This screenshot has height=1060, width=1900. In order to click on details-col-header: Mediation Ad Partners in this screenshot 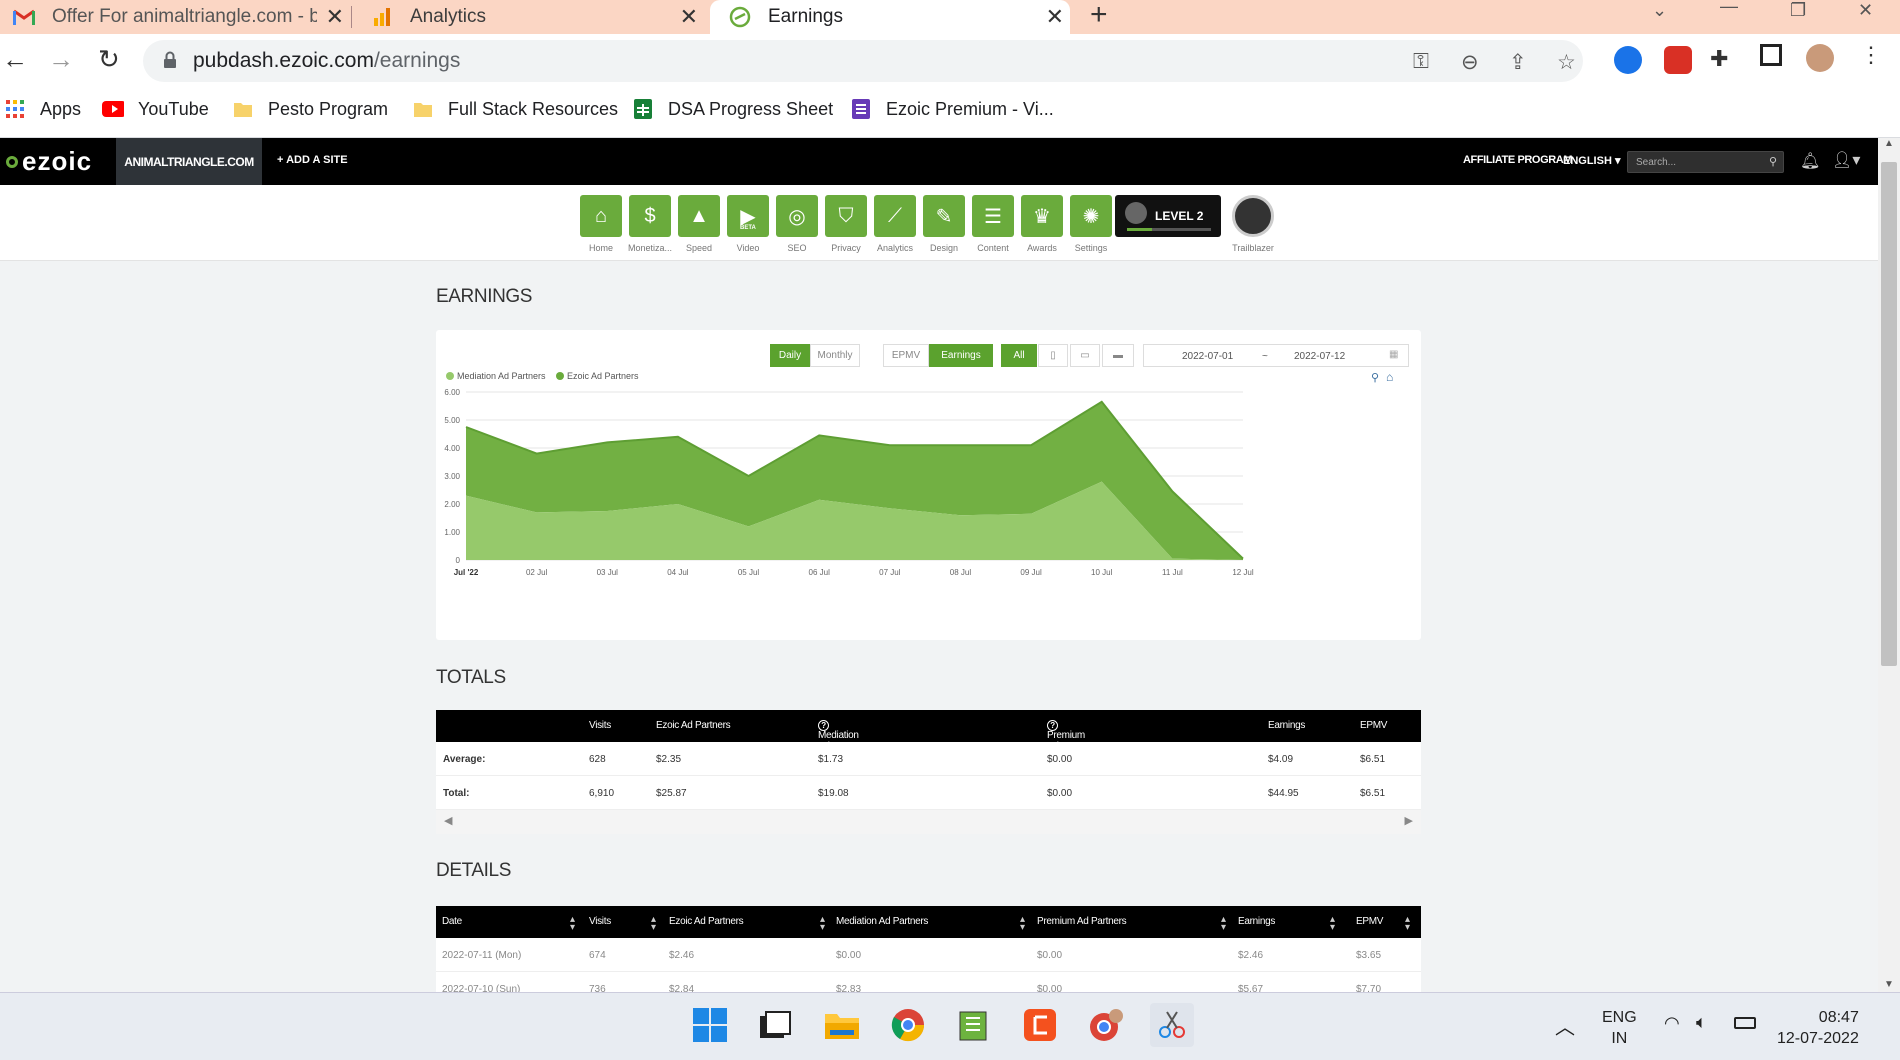, I will do `click(882, 921)`.